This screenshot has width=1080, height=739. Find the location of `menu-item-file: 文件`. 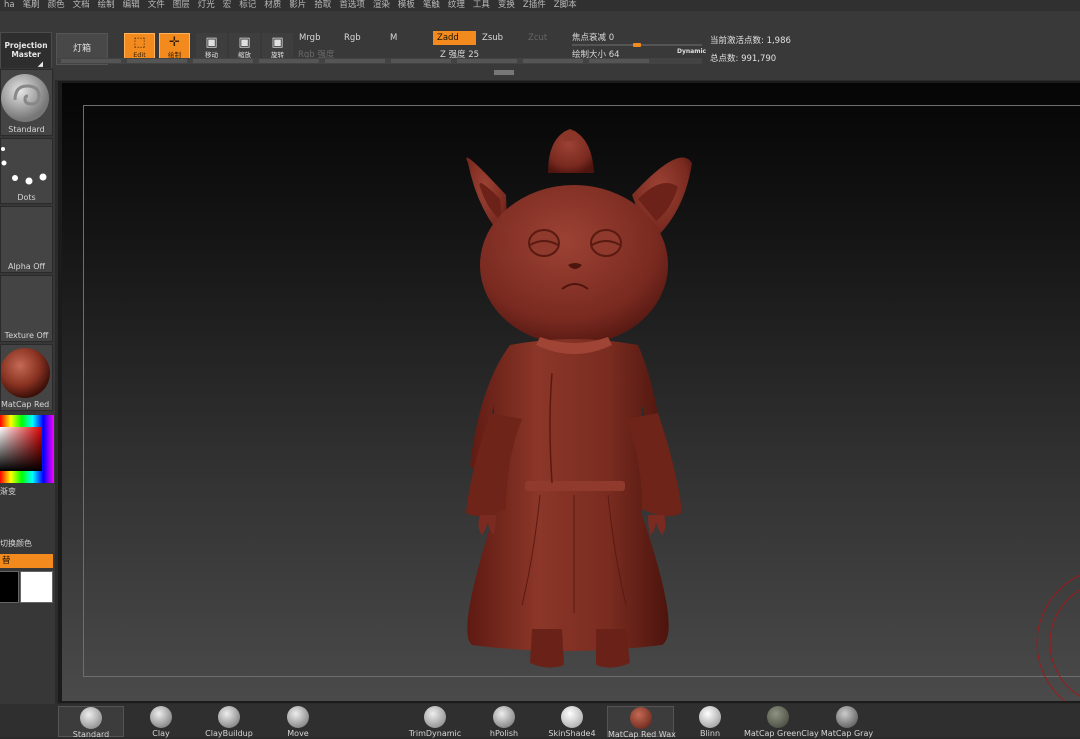

menu-item-file: 文件 is located at coordinates (156, 5).